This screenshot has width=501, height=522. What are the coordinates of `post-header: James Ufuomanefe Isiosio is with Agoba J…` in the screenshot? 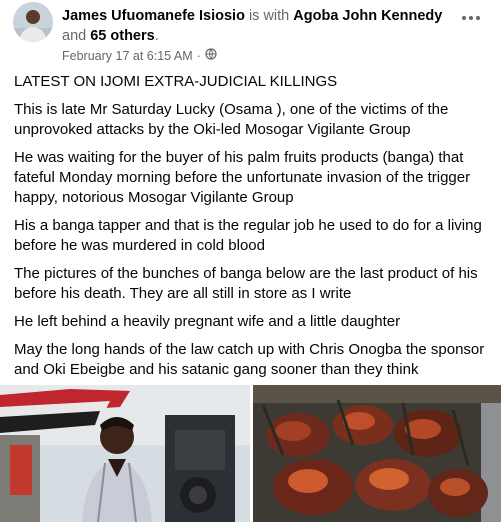 It's located at (250, 34).